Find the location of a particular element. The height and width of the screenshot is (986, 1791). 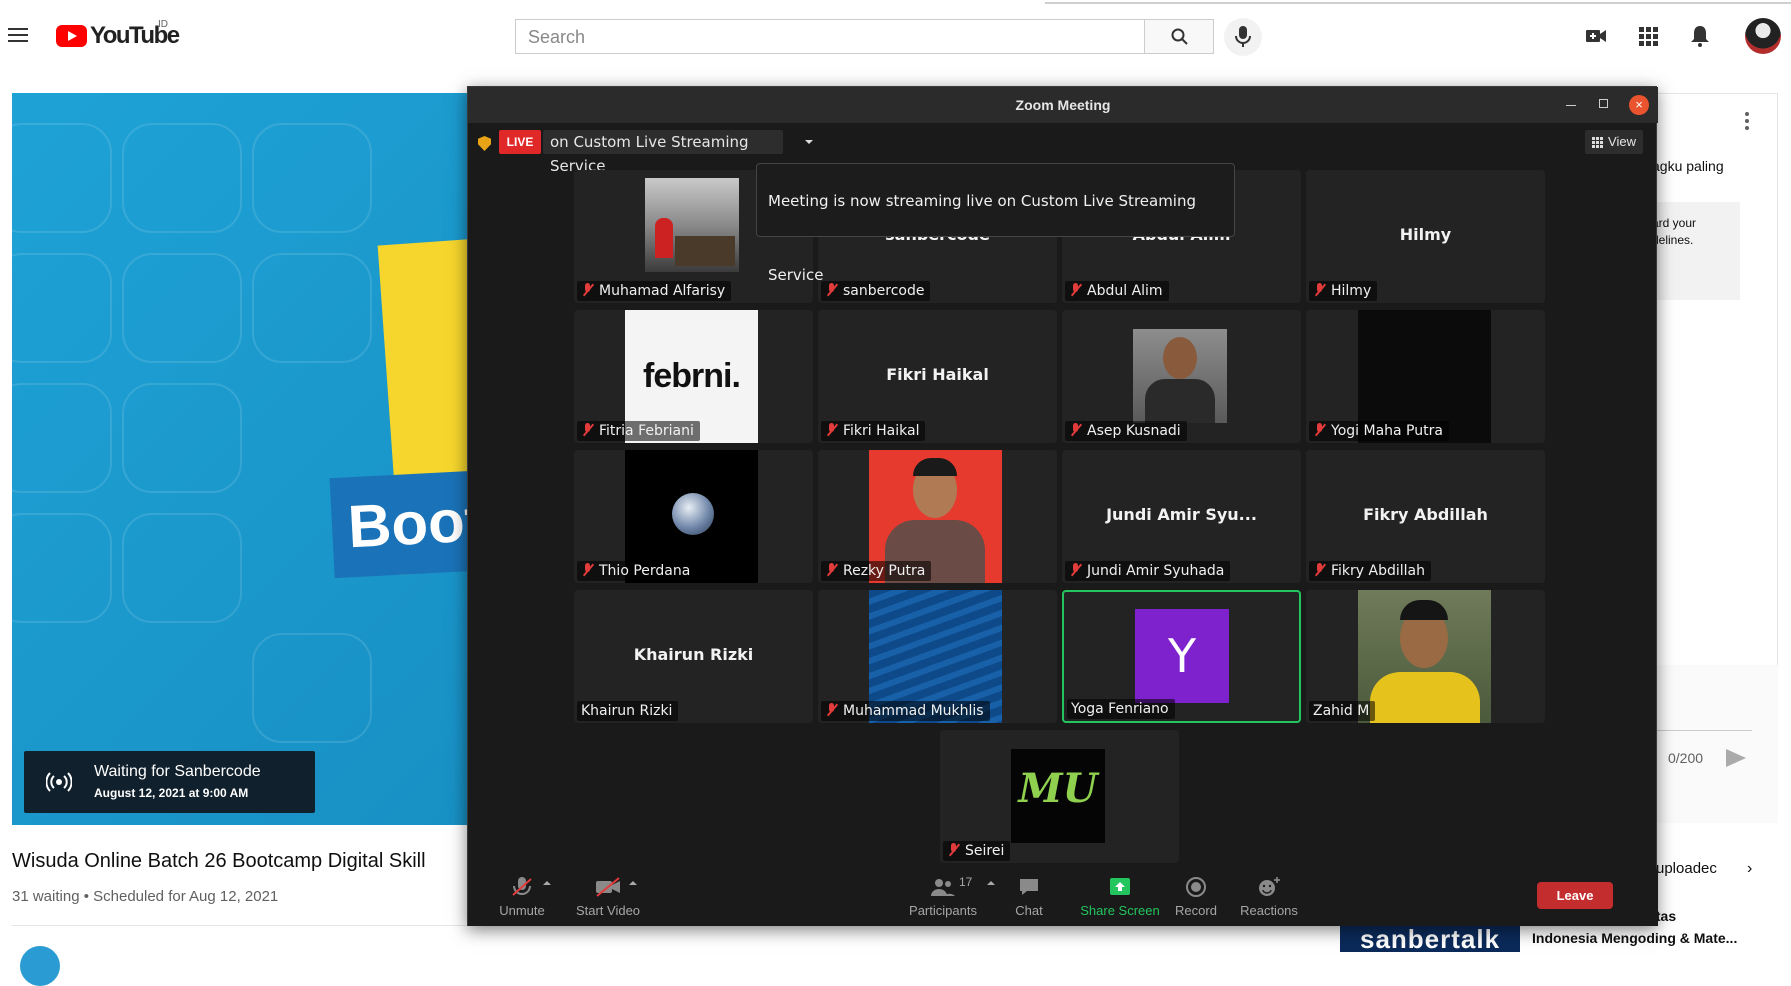

send-icon is located at coordinates (1736, 758).